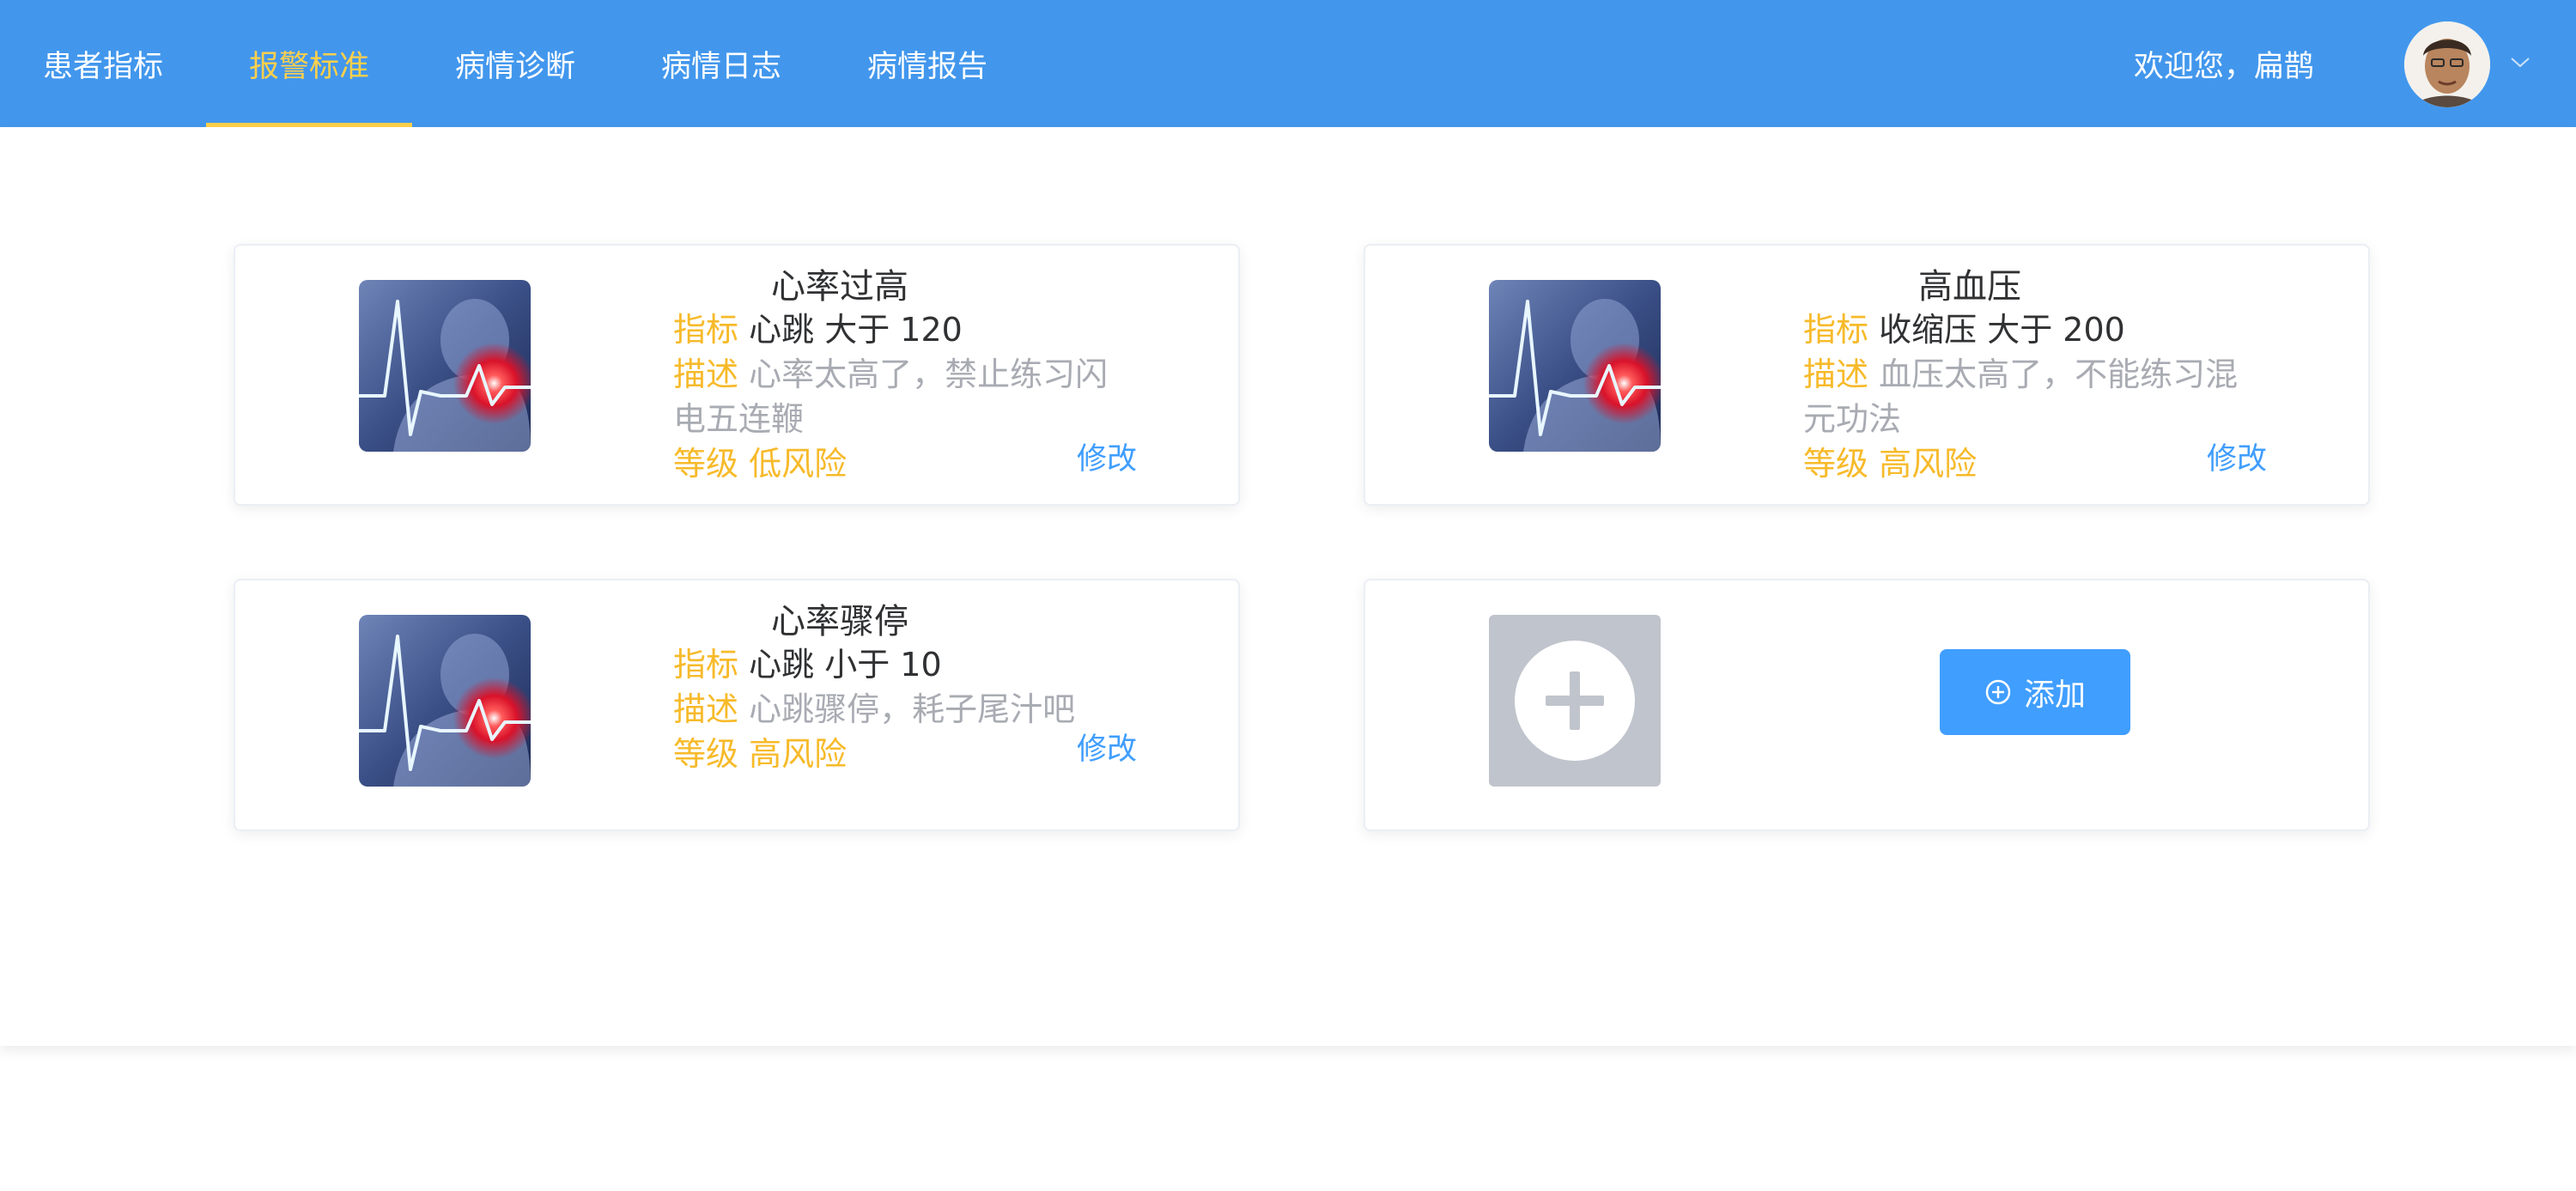 The height and width of the screenshot is (1191, 2576). I want to click on indicator-value: 心跳 大于 120, so click(856, 330).